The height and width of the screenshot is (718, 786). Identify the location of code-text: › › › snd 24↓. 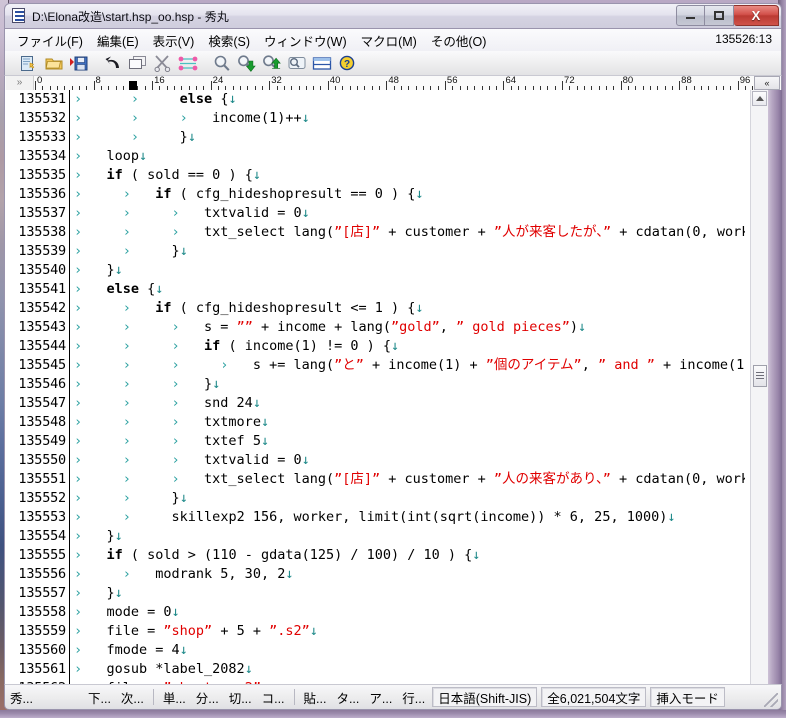
(165, 403).